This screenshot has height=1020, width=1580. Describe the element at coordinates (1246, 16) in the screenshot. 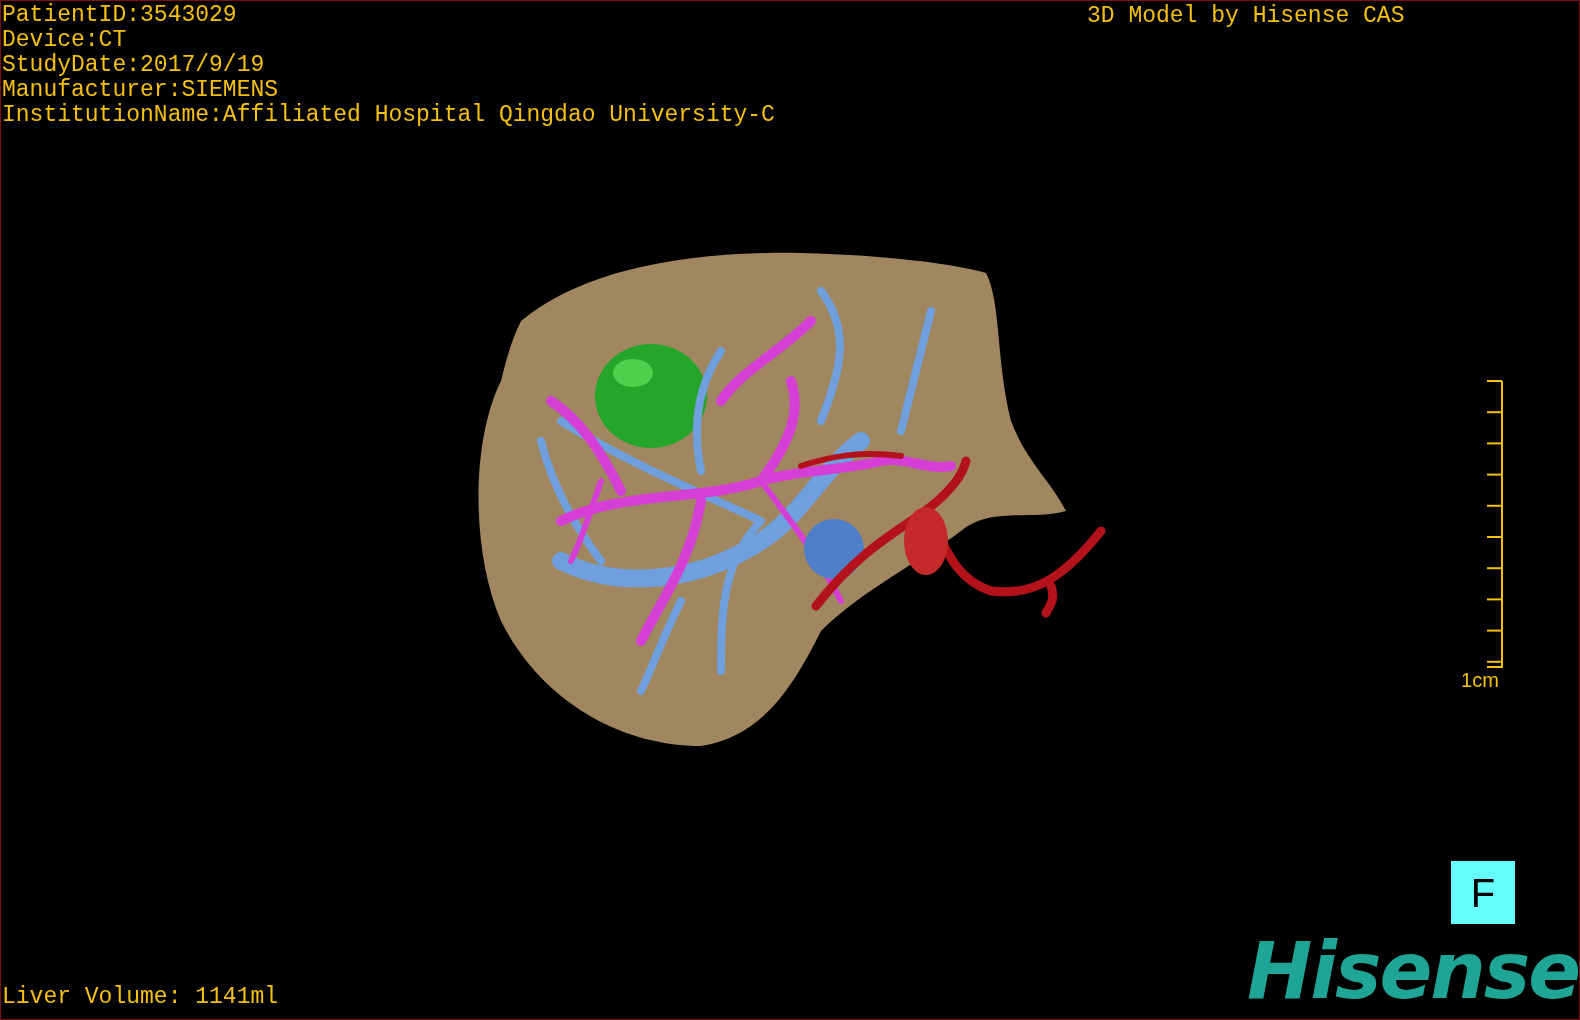

I see `model-credit-text: 3D Model by Hisense CAS` at that location.